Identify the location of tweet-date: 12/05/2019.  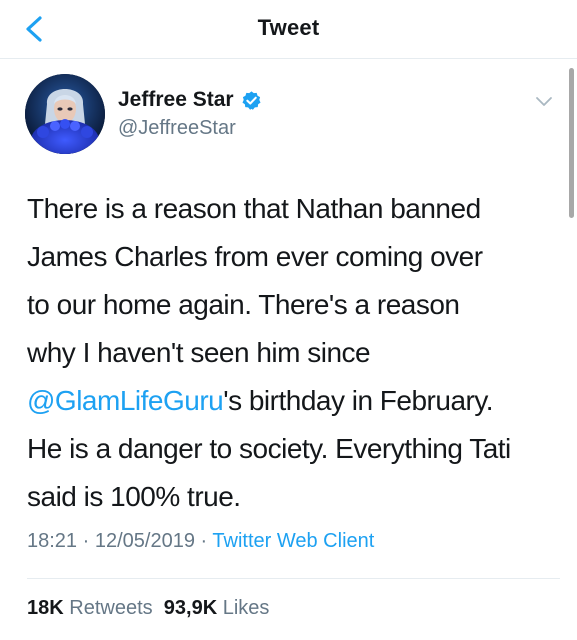
(144, 541).